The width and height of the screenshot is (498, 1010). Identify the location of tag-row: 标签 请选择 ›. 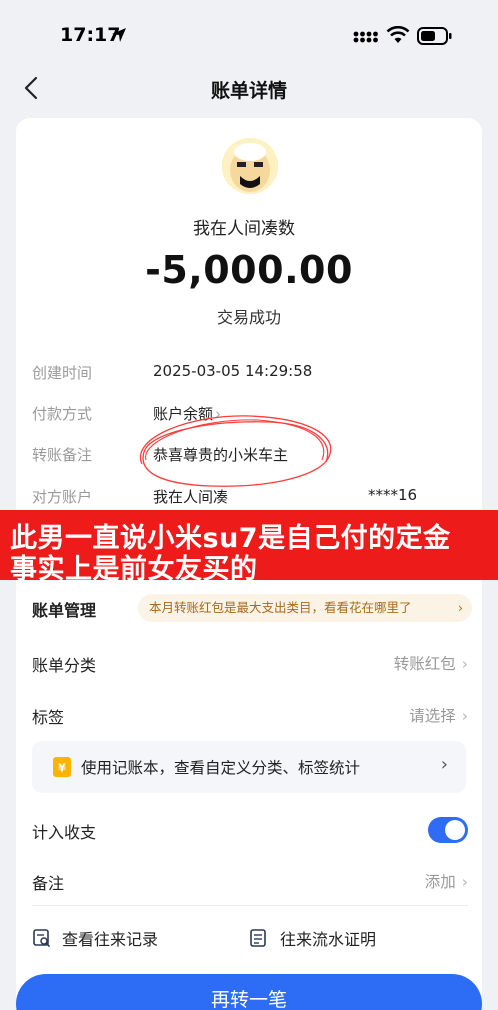
(250, 717).